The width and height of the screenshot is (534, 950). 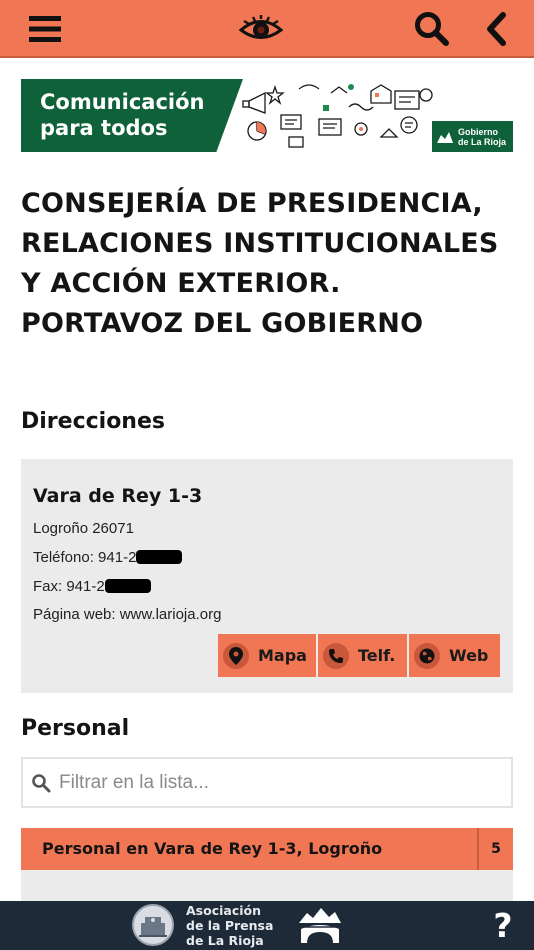 What do you see at coordinates (252, 203) in the screenshot?
I see `page-title-line: CONSEJERÍA DE PRESIDENCIA,` at bounding box center [252, 203].